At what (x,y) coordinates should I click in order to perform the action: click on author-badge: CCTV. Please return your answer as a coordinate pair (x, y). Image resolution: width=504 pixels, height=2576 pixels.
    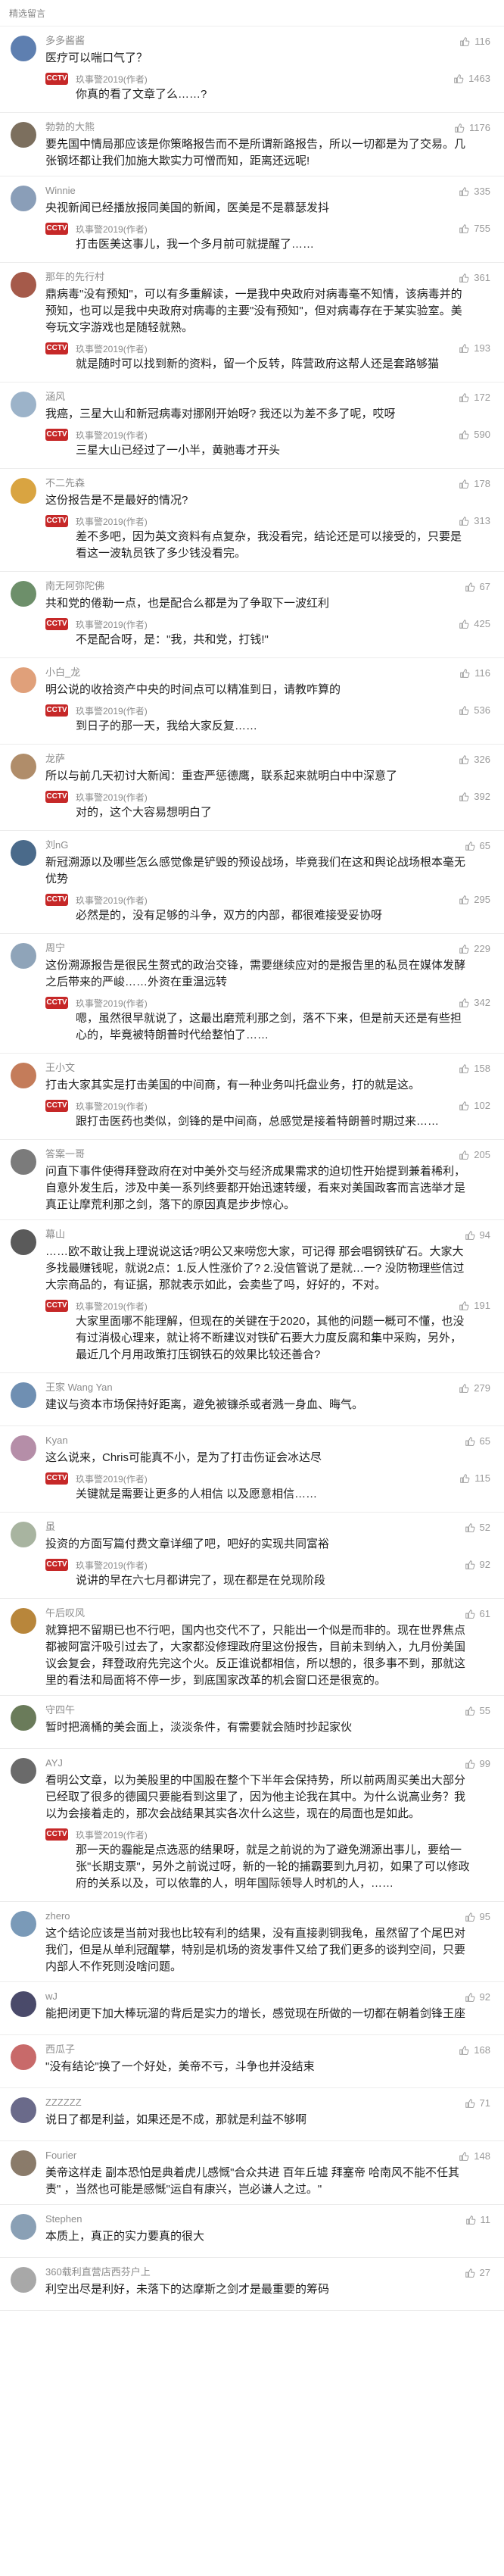
    Looking at the image, I should click on (56, 1565).